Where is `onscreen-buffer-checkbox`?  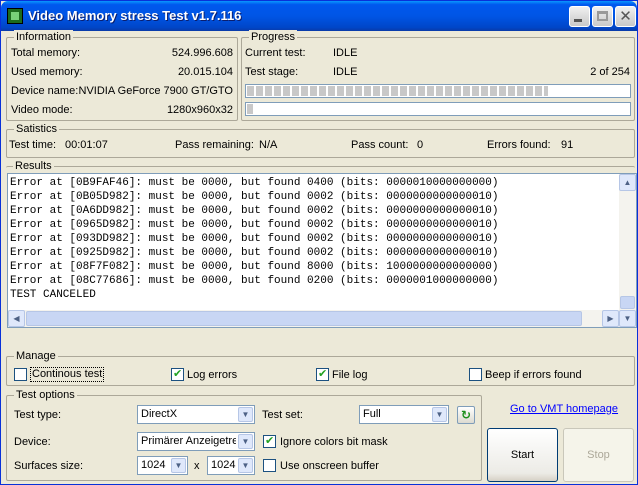
onscreen-buffer-checkbox is located at coordinates (269, 465).